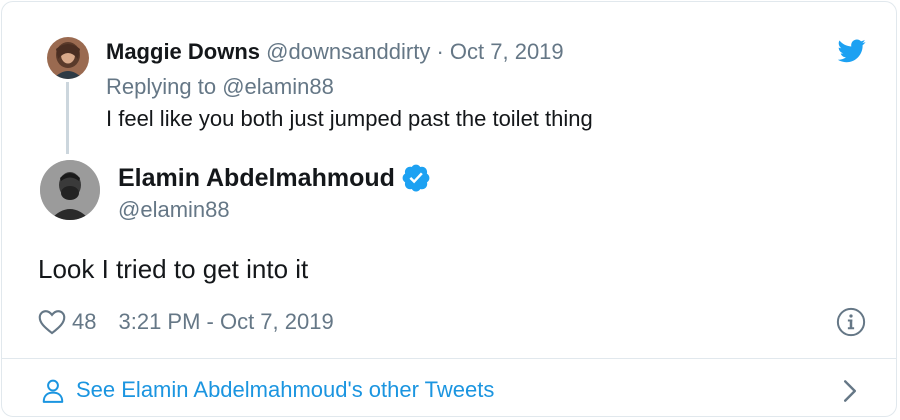  I want to click on verified-badge-icon, so click(416, 178).